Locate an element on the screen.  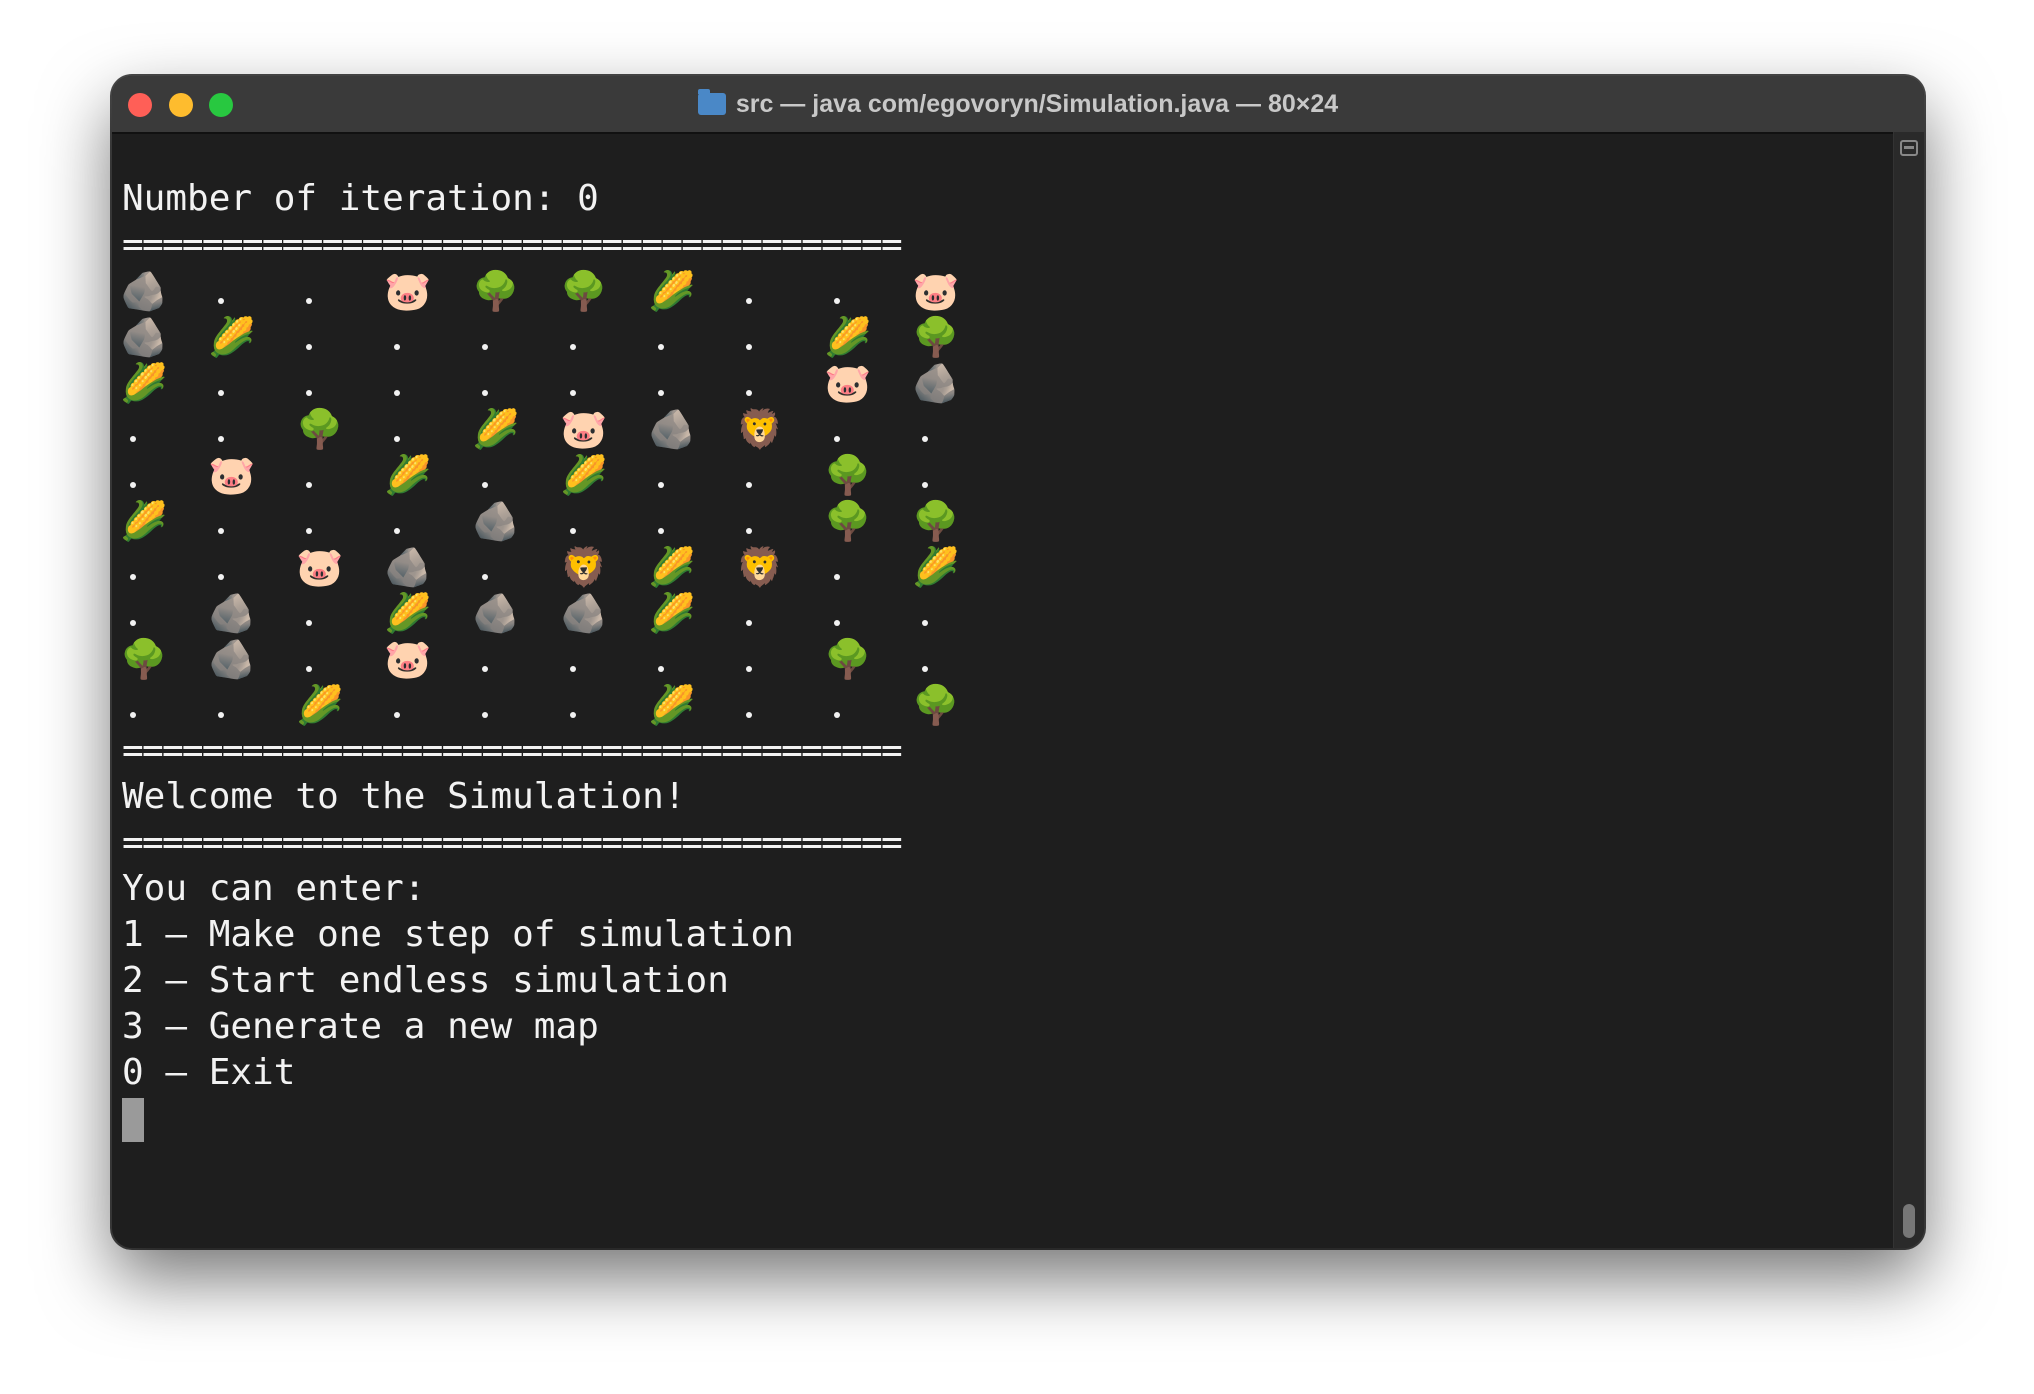
scroll-thumb is located at coordinates (1909, 1221).